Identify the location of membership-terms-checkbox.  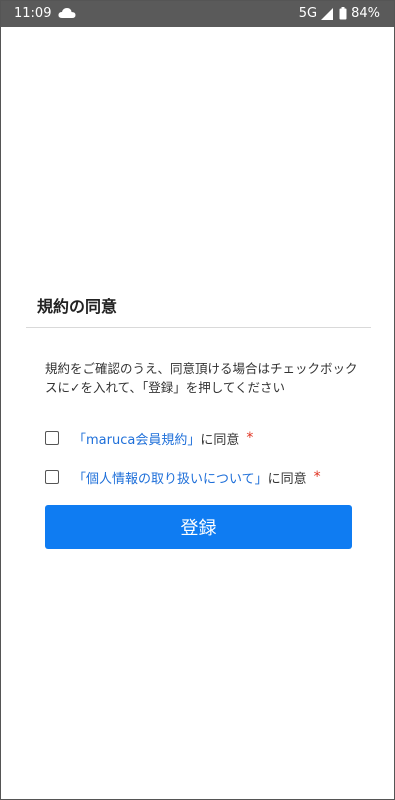
(52, 438).